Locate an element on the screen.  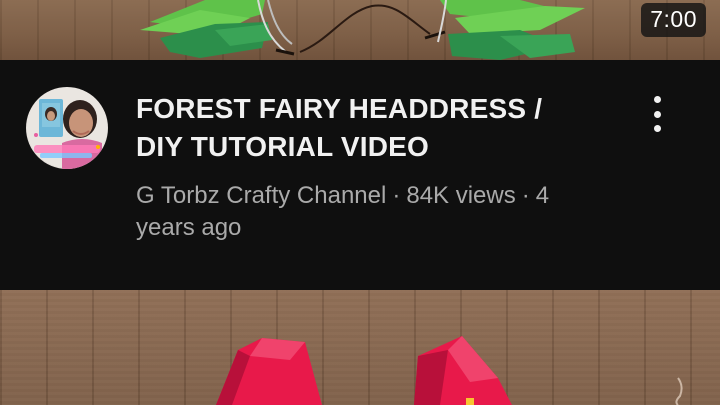
upload-age-number: 4 is located at coordinates (542, 195).